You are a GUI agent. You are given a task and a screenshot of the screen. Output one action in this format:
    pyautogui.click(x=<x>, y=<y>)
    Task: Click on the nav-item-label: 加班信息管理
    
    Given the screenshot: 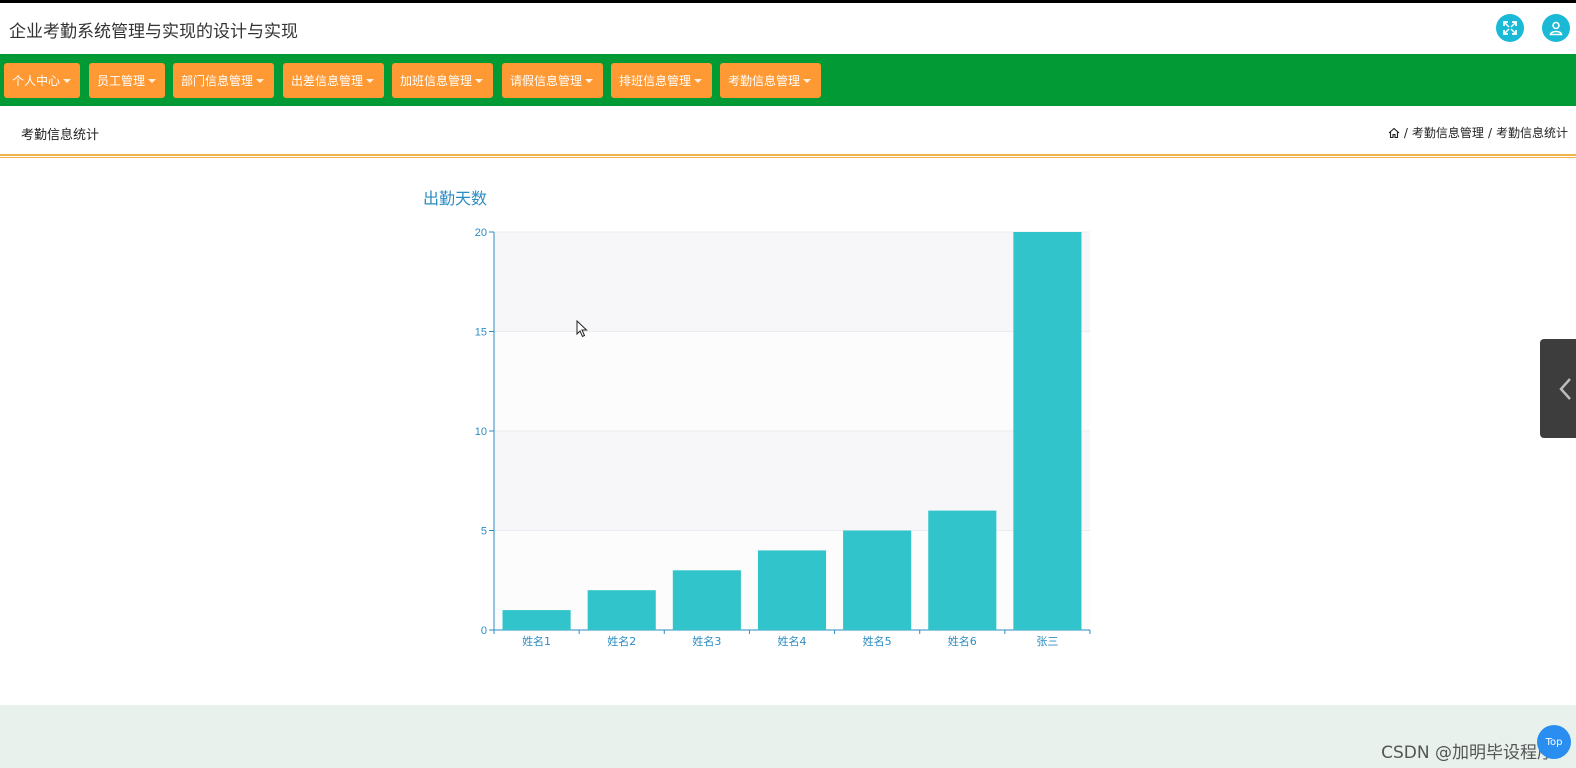 What is the action you would take?
    pyautogui.click(x=436, y=81)
    